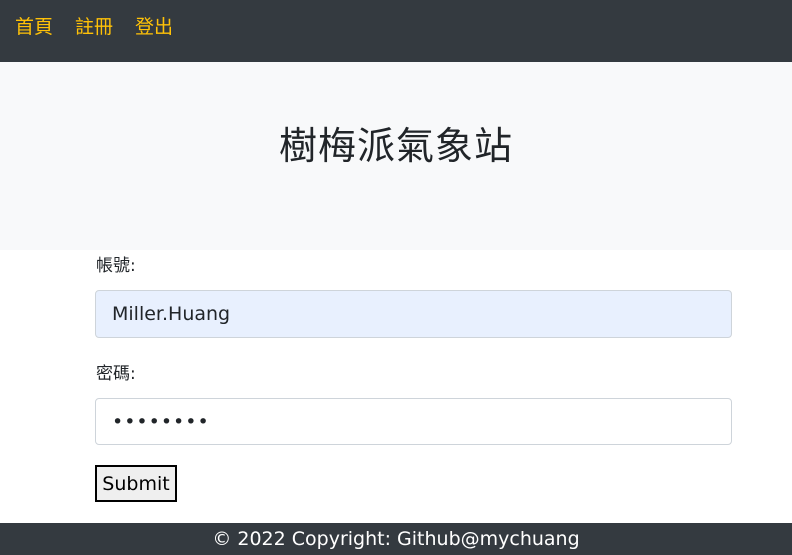 This screenshot has height=555, width=792. What do you see at coordinates (413, 314) in the screenshot?
I see `username-input` at bounding box center [413, 314].